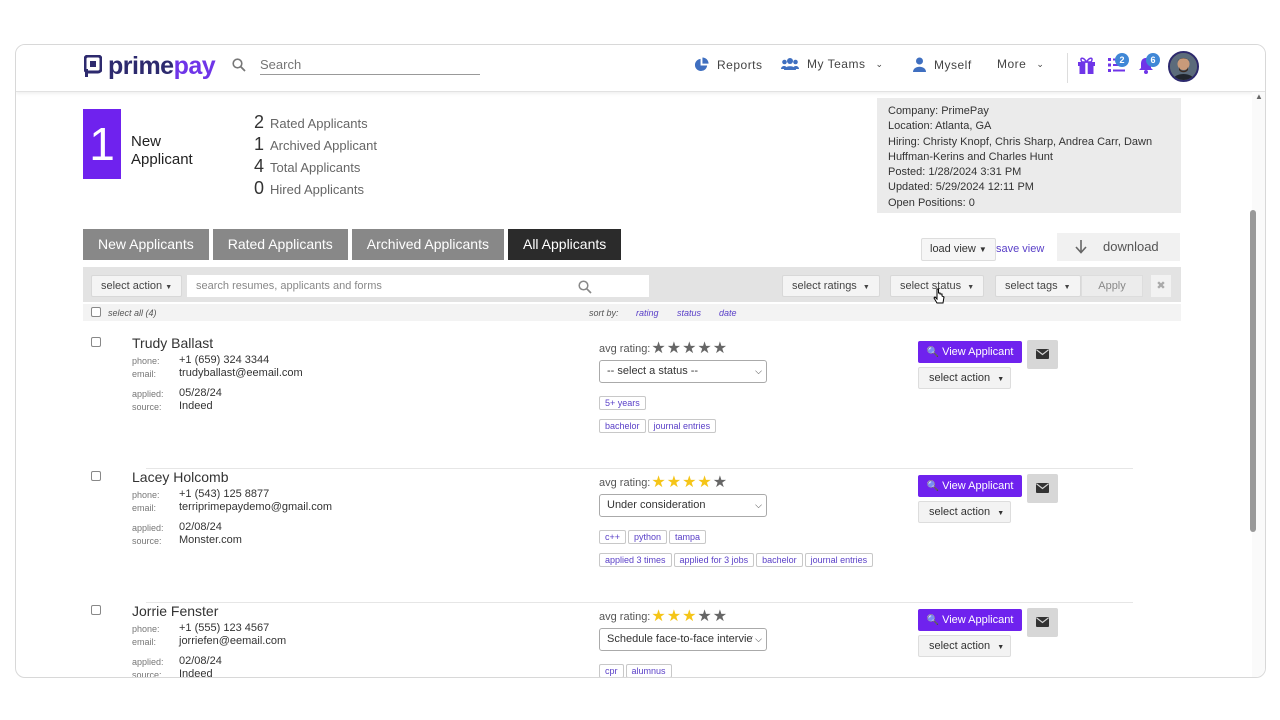 This screenshot has width=1280, height=720. What do you see at coordinates (689, 313) in the screenshot?
I see `sort-status-link: status` at bounding box center [689, 313].